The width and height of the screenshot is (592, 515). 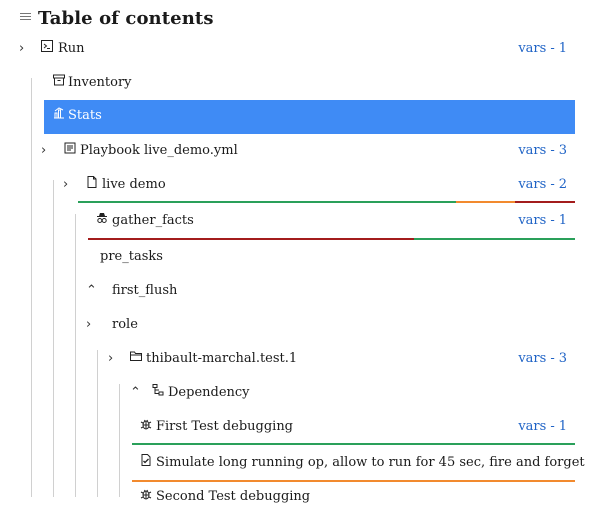 What do you see at coordinates (336, 360) in the screenshot?
I see `tree-item-role-name: › thibault-marchal.test.1 vars -3` at bounding box center [336, 360].